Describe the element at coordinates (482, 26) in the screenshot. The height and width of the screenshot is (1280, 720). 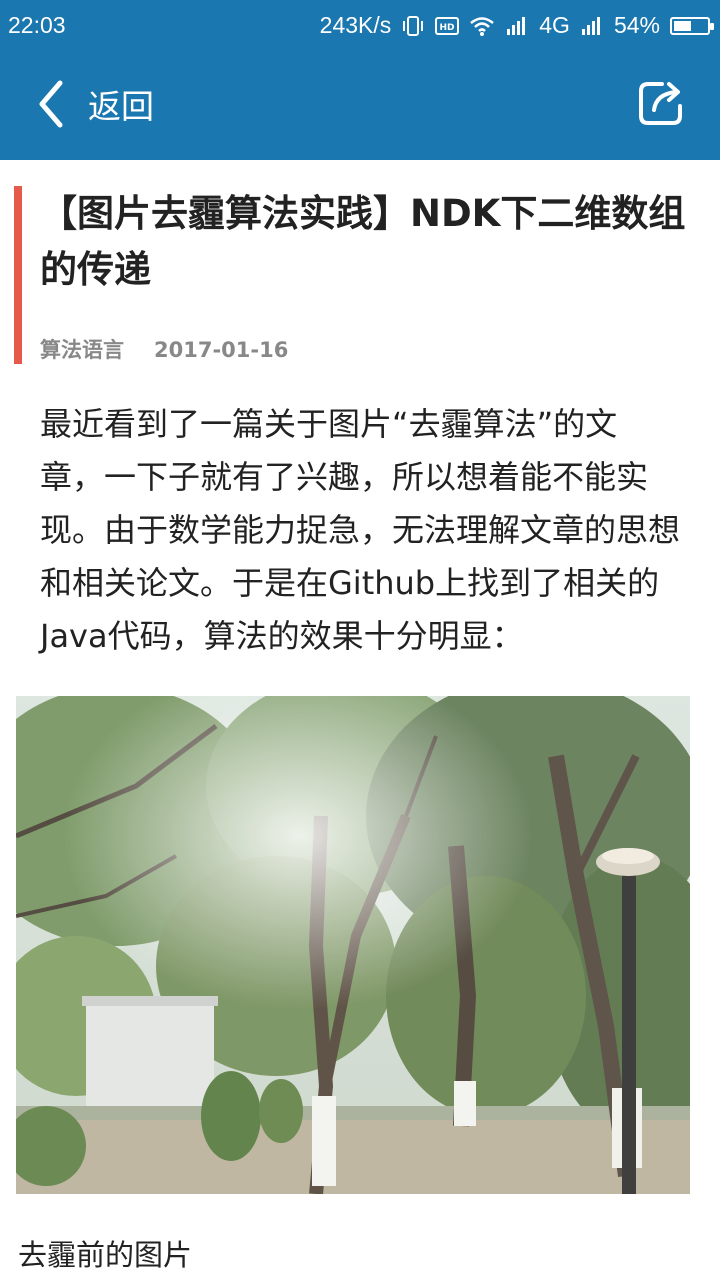
I see `wifi-icon` at that location.